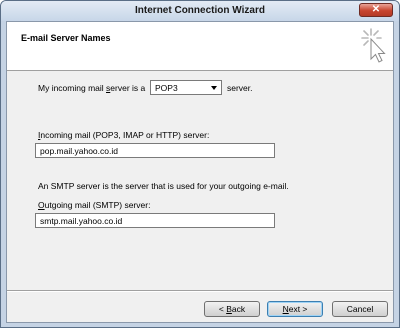 This screenshot has height=328, width=400. I want to click on back-button: < Back, so click(232, 309).